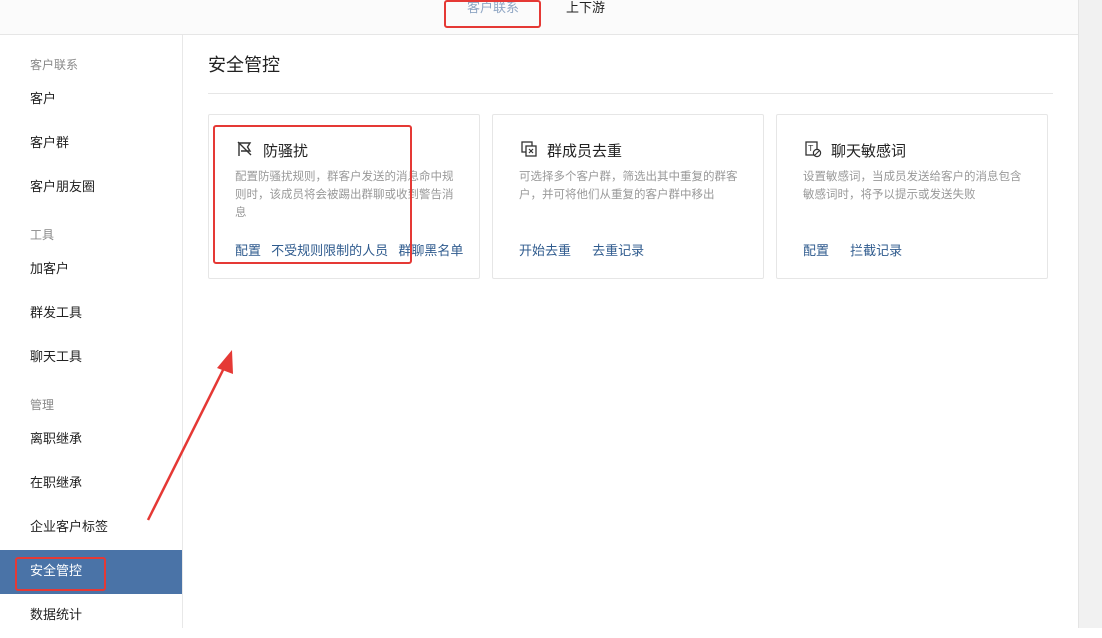  Describe the element at coordinates (244, 65) in the screenshot. I see `page-title: 安全管控` at that location.